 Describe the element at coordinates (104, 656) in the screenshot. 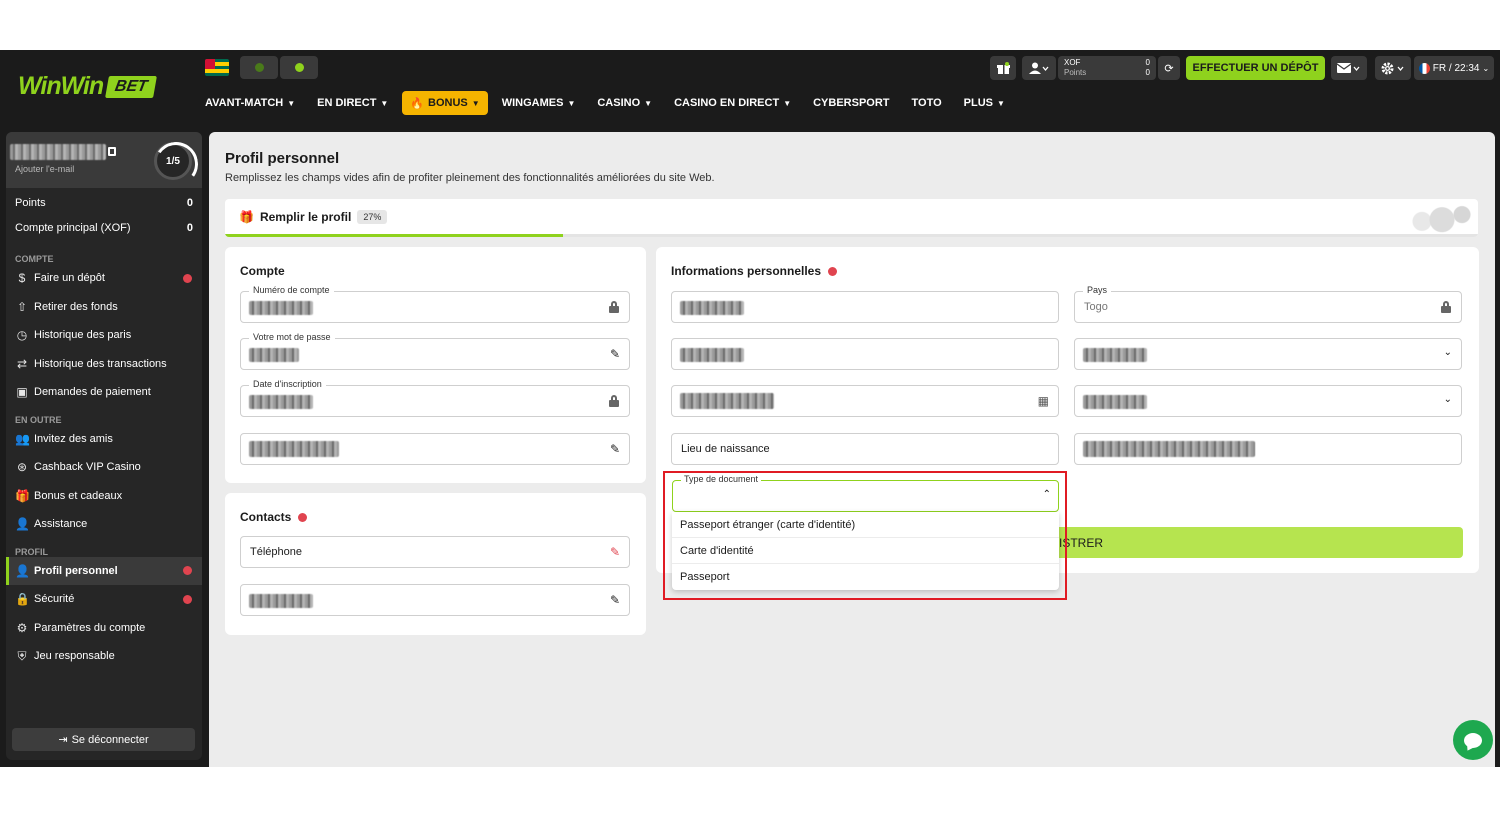

I see `sidebar-item-responsible-gaming: ⛨ Jeu responsable` at that location.